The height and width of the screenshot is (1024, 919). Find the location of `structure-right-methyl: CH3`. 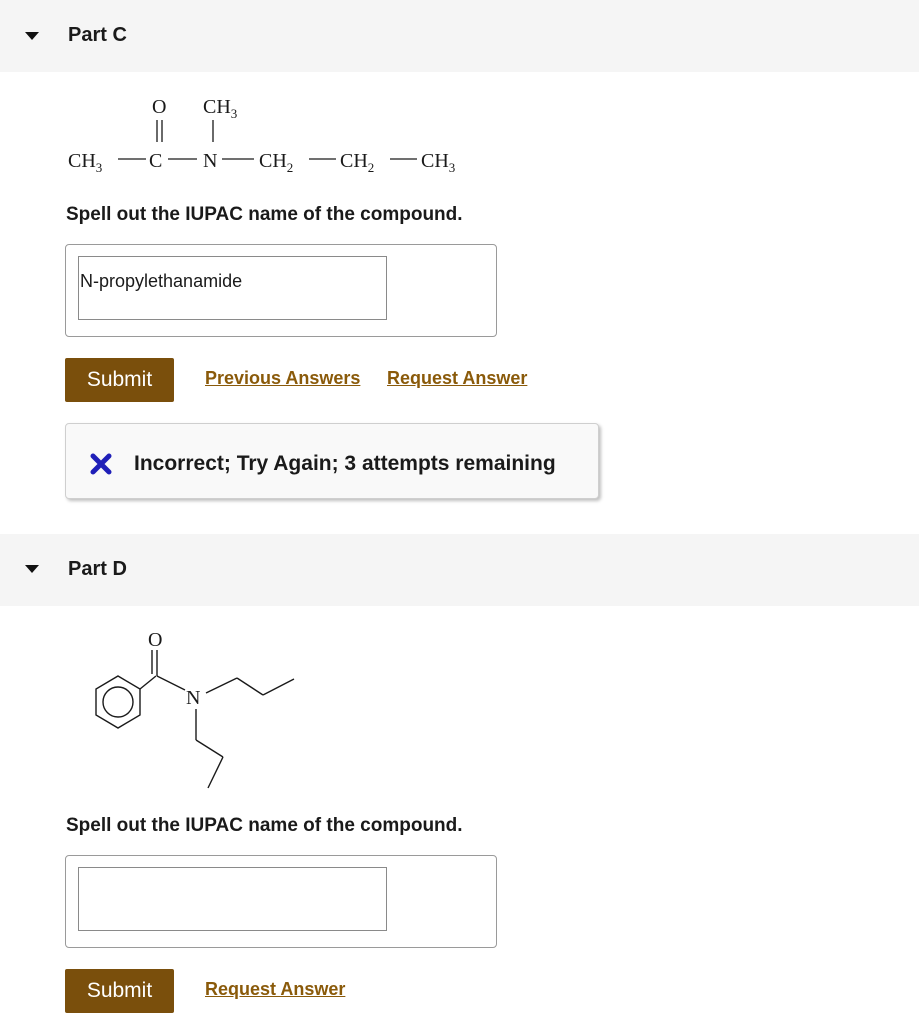

structure-right-methyl: CH3 is located at coordinates (438, 162).